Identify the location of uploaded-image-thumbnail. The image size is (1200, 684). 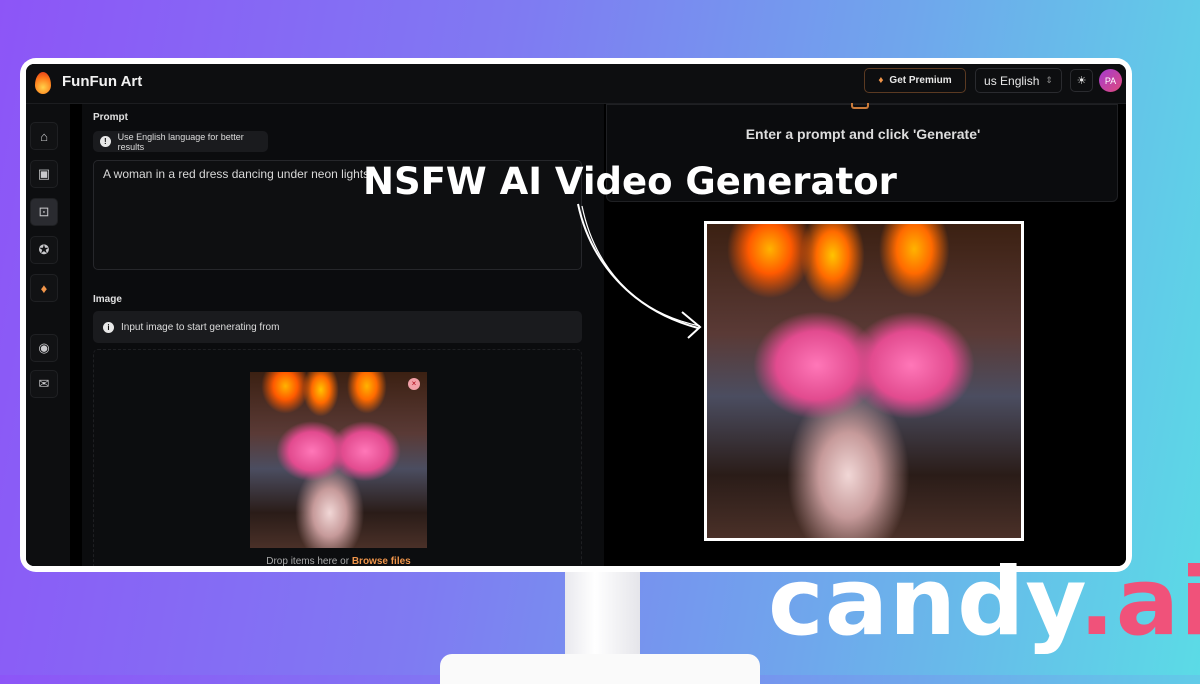
(338, 460).